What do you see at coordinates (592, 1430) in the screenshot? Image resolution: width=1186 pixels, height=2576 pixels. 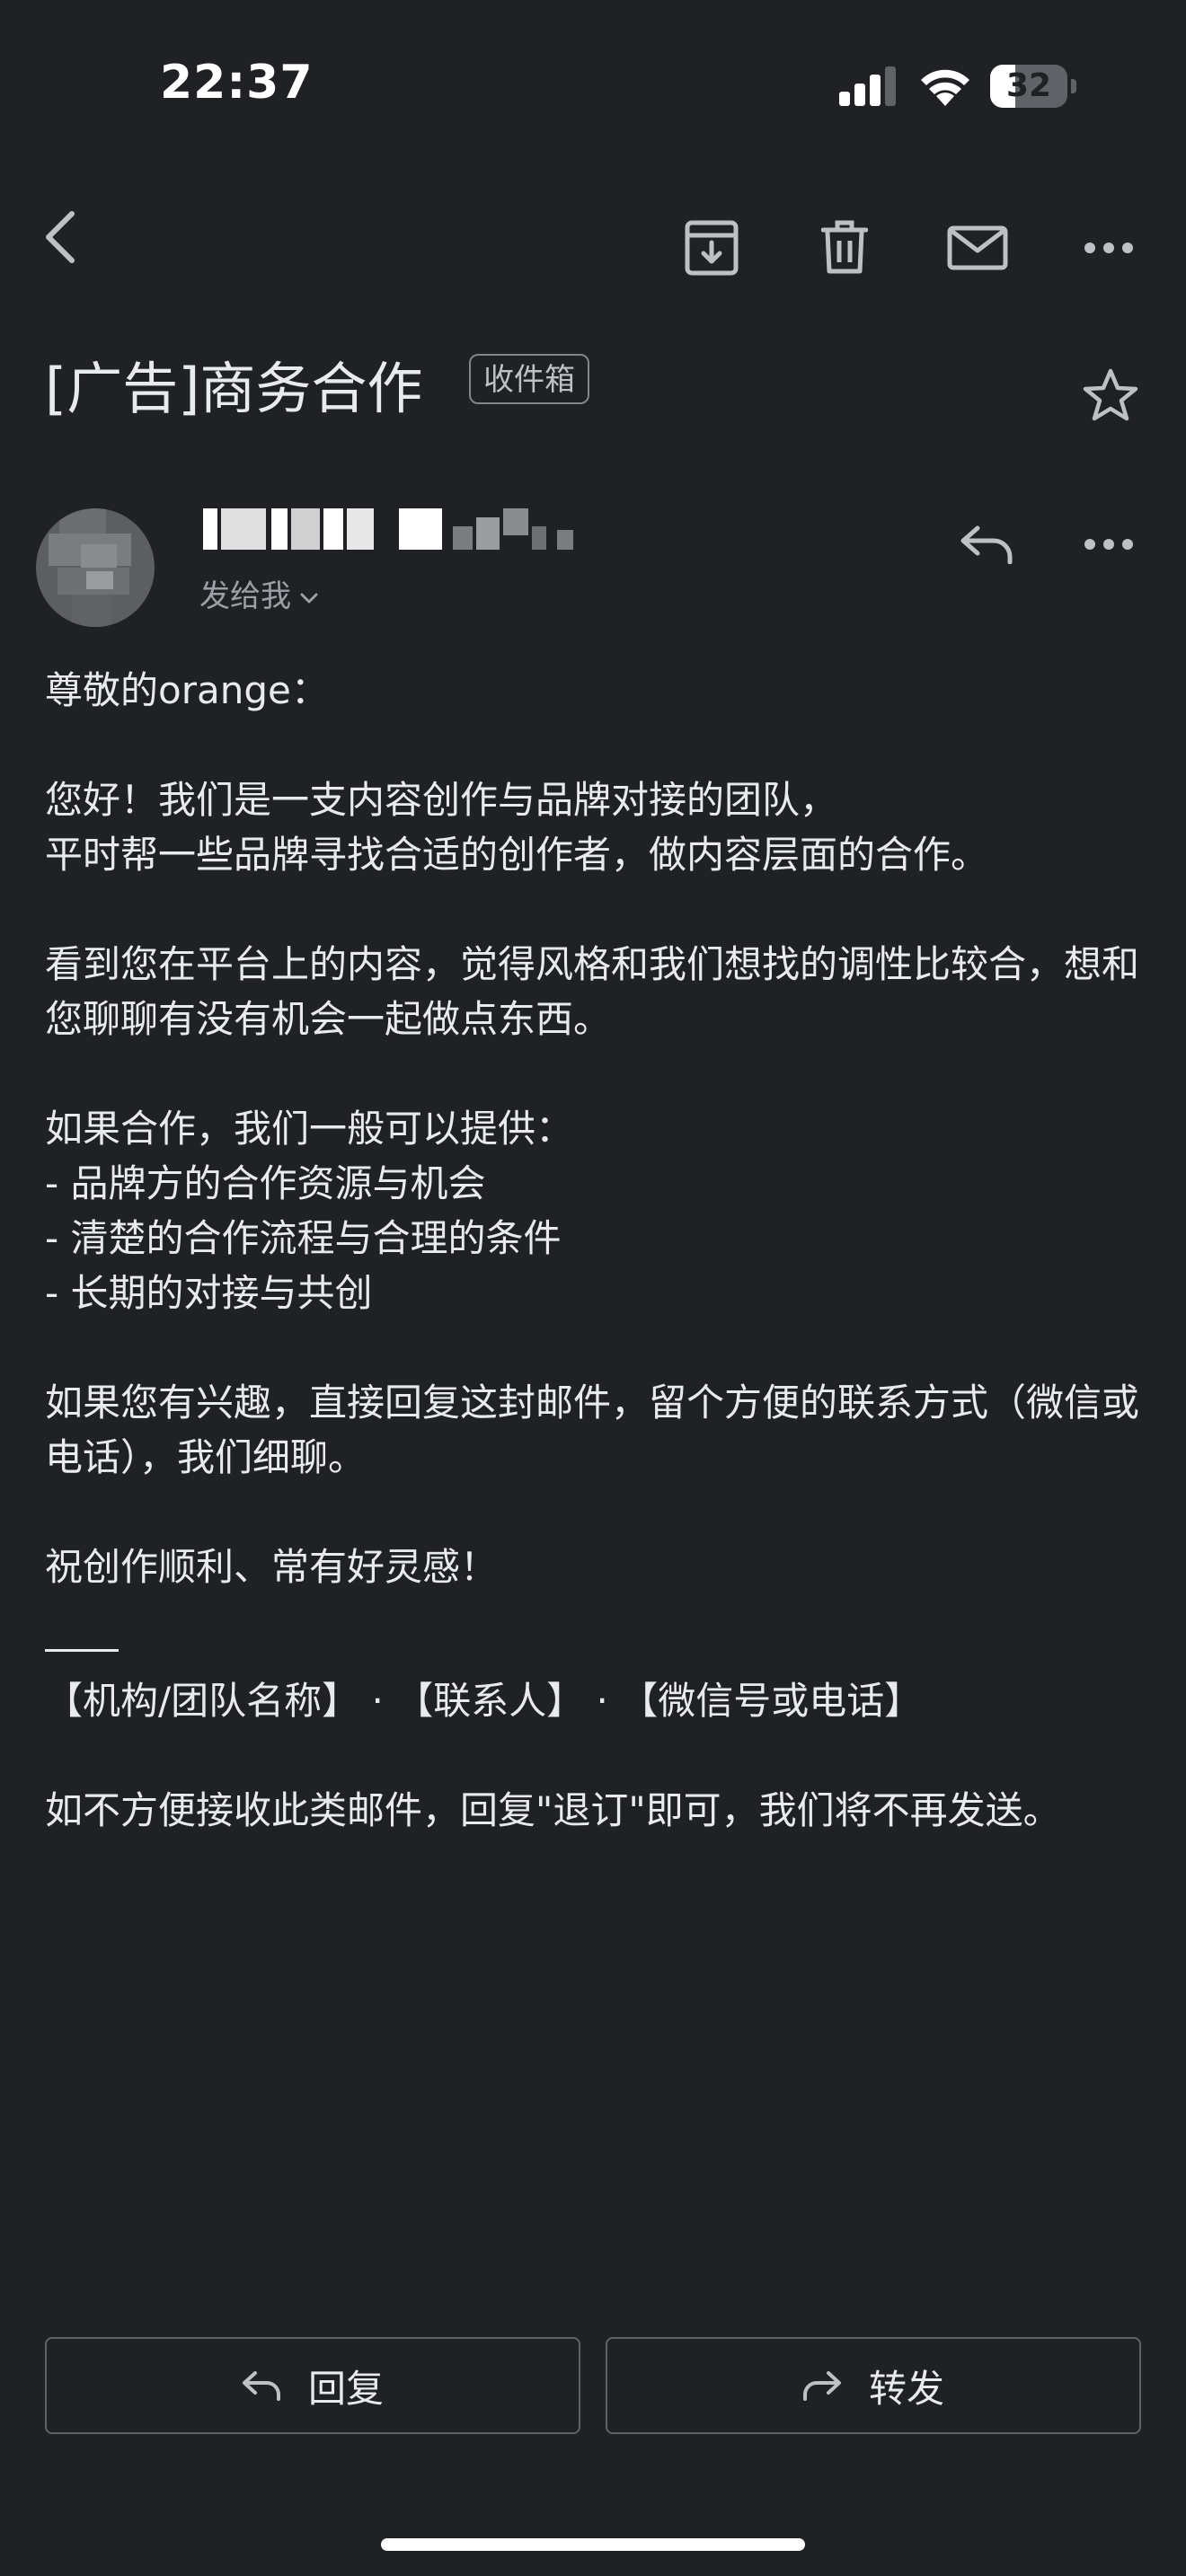 I see `body-paragraph: 如果您有兴趣，直接回复这封邮件，留个方便的联系方式（微信或电话），我们细聊。` at bounding box center [592, 1430].